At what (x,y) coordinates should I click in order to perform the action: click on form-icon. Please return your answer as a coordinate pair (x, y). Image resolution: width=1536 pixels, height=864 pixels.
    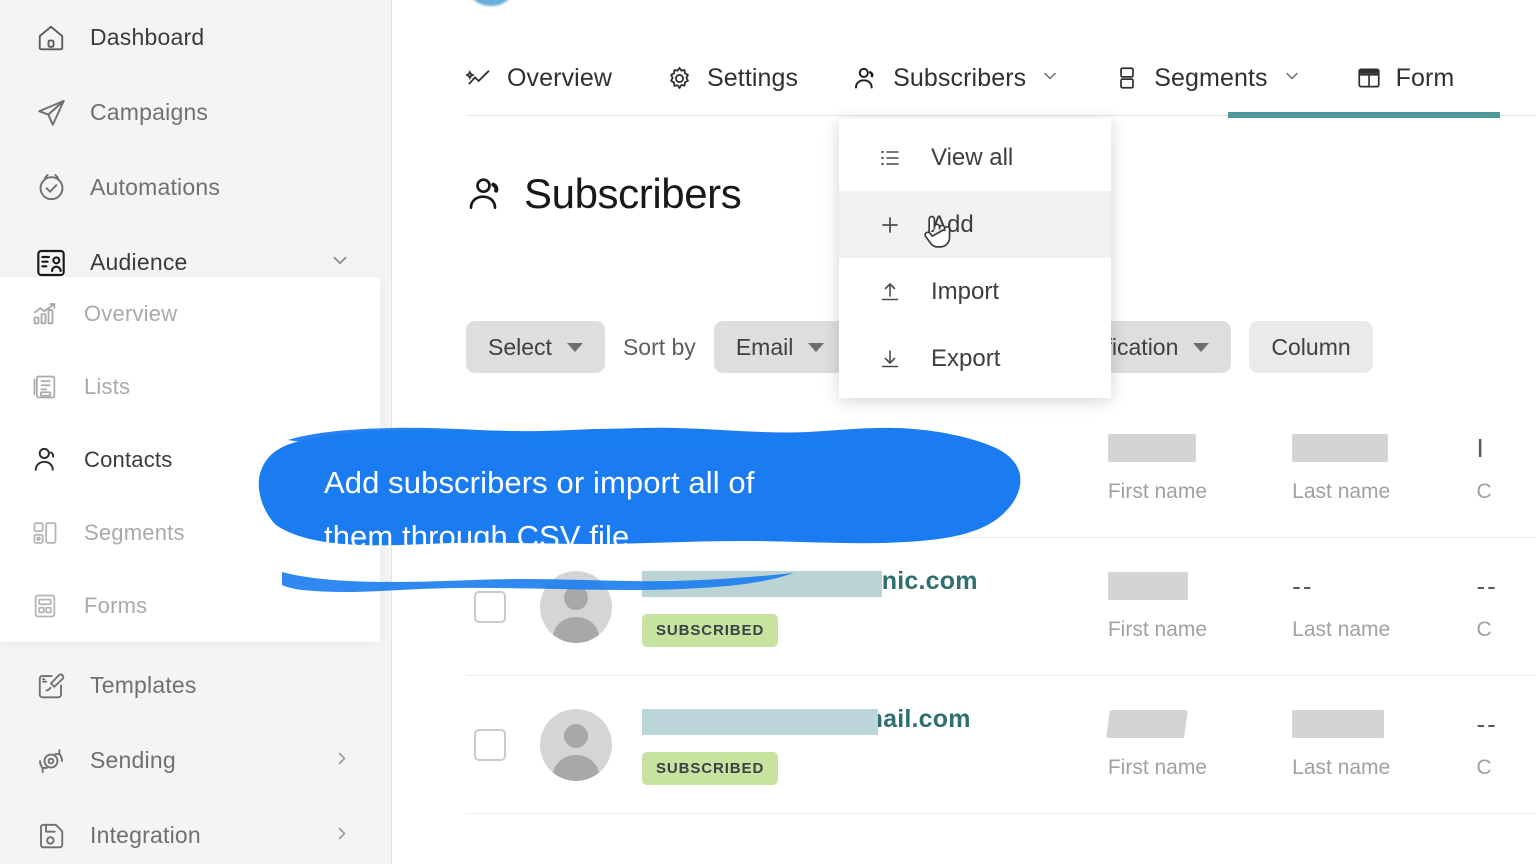
    Looking at the image, I should click on (1369, 78).